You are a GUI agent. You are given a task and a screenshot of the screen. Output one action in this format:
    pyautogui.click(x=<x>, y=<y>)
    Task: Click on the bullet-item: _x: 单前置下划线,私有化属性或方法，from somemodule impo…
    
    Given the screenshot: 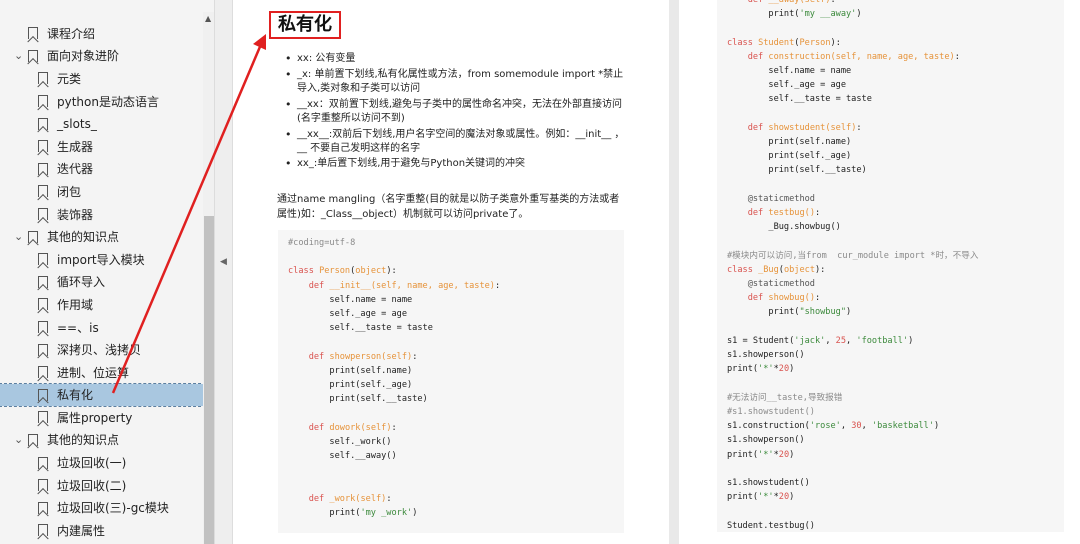 What is the action you would take?
    pyautogui.click(x=457, y=82)
    